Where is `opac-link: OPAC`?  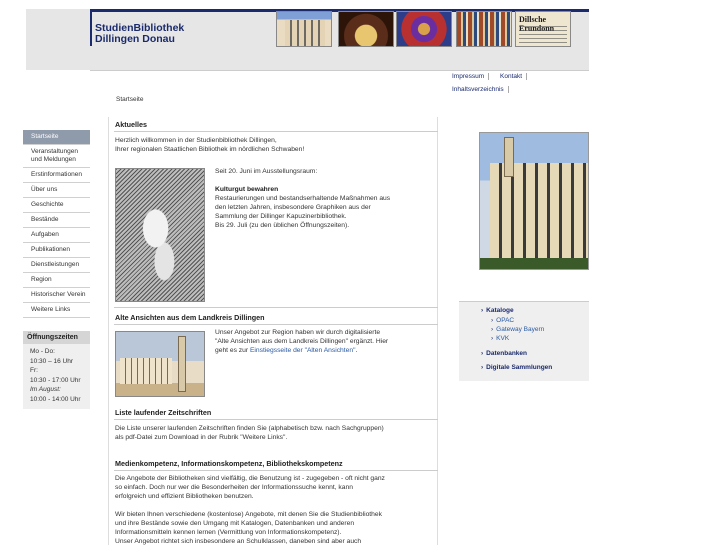
opac-link: OPAC is located at coordinates (502, 320).